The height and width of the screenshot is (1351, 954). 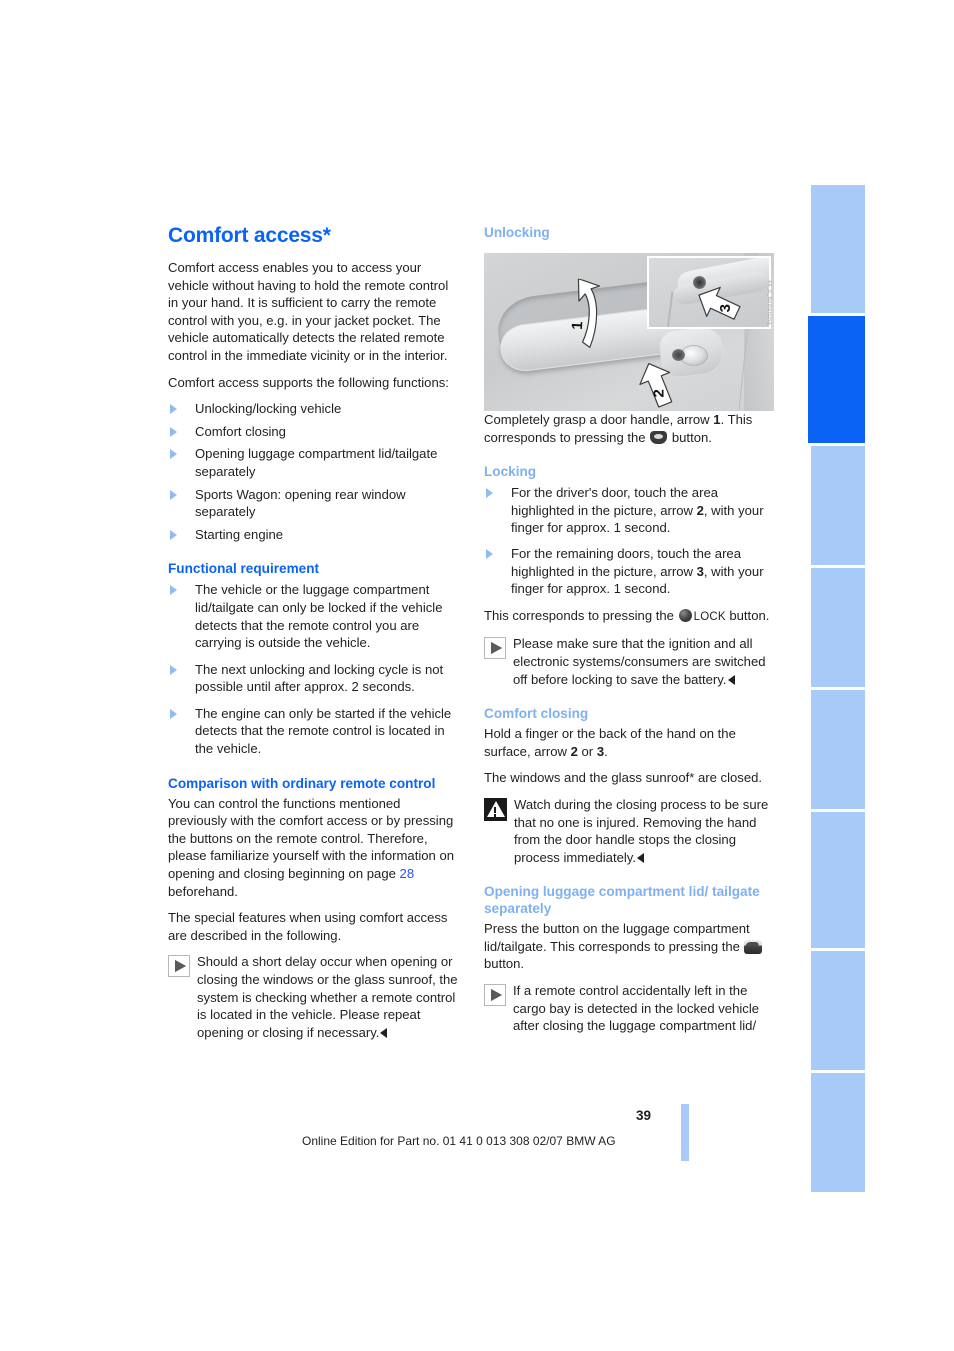 I want to click on page-reference-link: 28, so click(x=407, y=873).